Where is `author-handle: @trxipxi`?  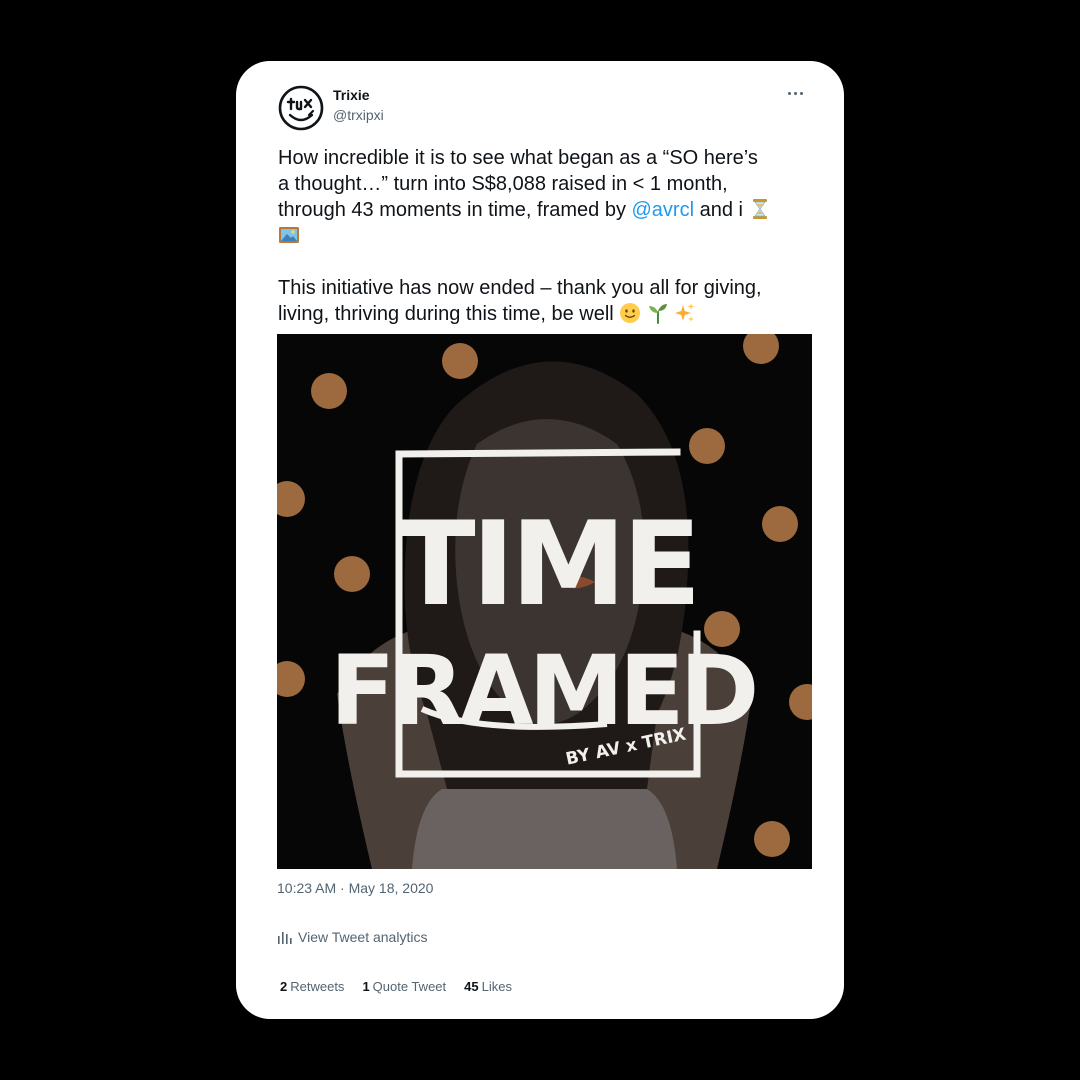
author-handle: @trxipxi is located at coordinates (358, 115).